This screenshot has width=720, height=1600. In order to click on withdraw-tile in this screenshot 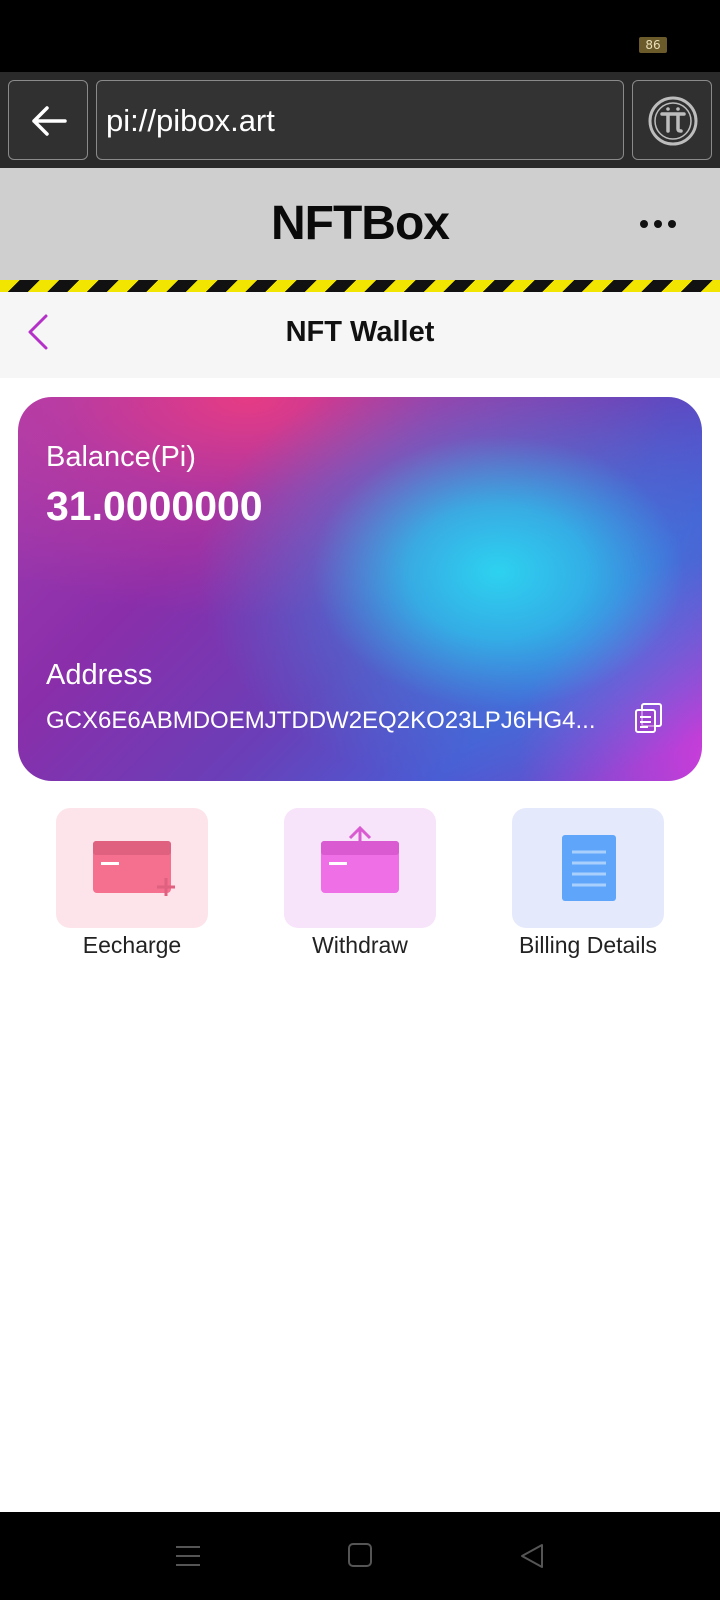, I will do `click(360, 868)`.